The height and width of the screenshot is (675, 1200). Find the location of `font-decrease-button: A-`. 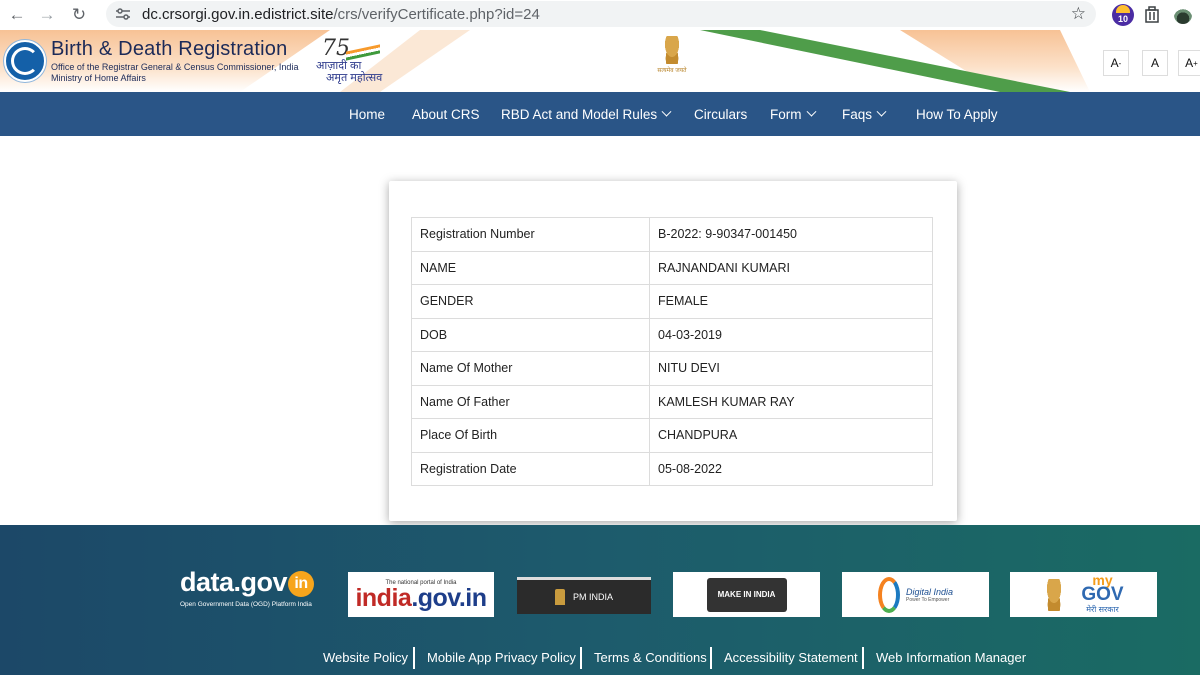

font-decrease-button: A- is located at coordinates (1116, 63).